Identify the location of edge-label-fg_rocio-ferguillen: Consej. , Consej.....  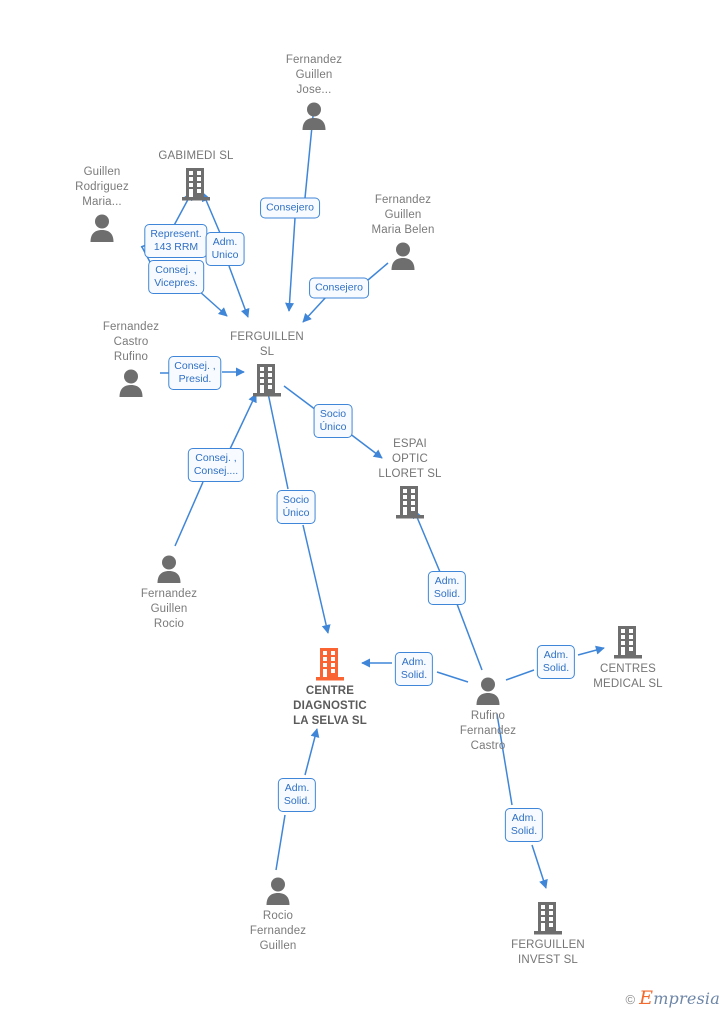
(216, 465).